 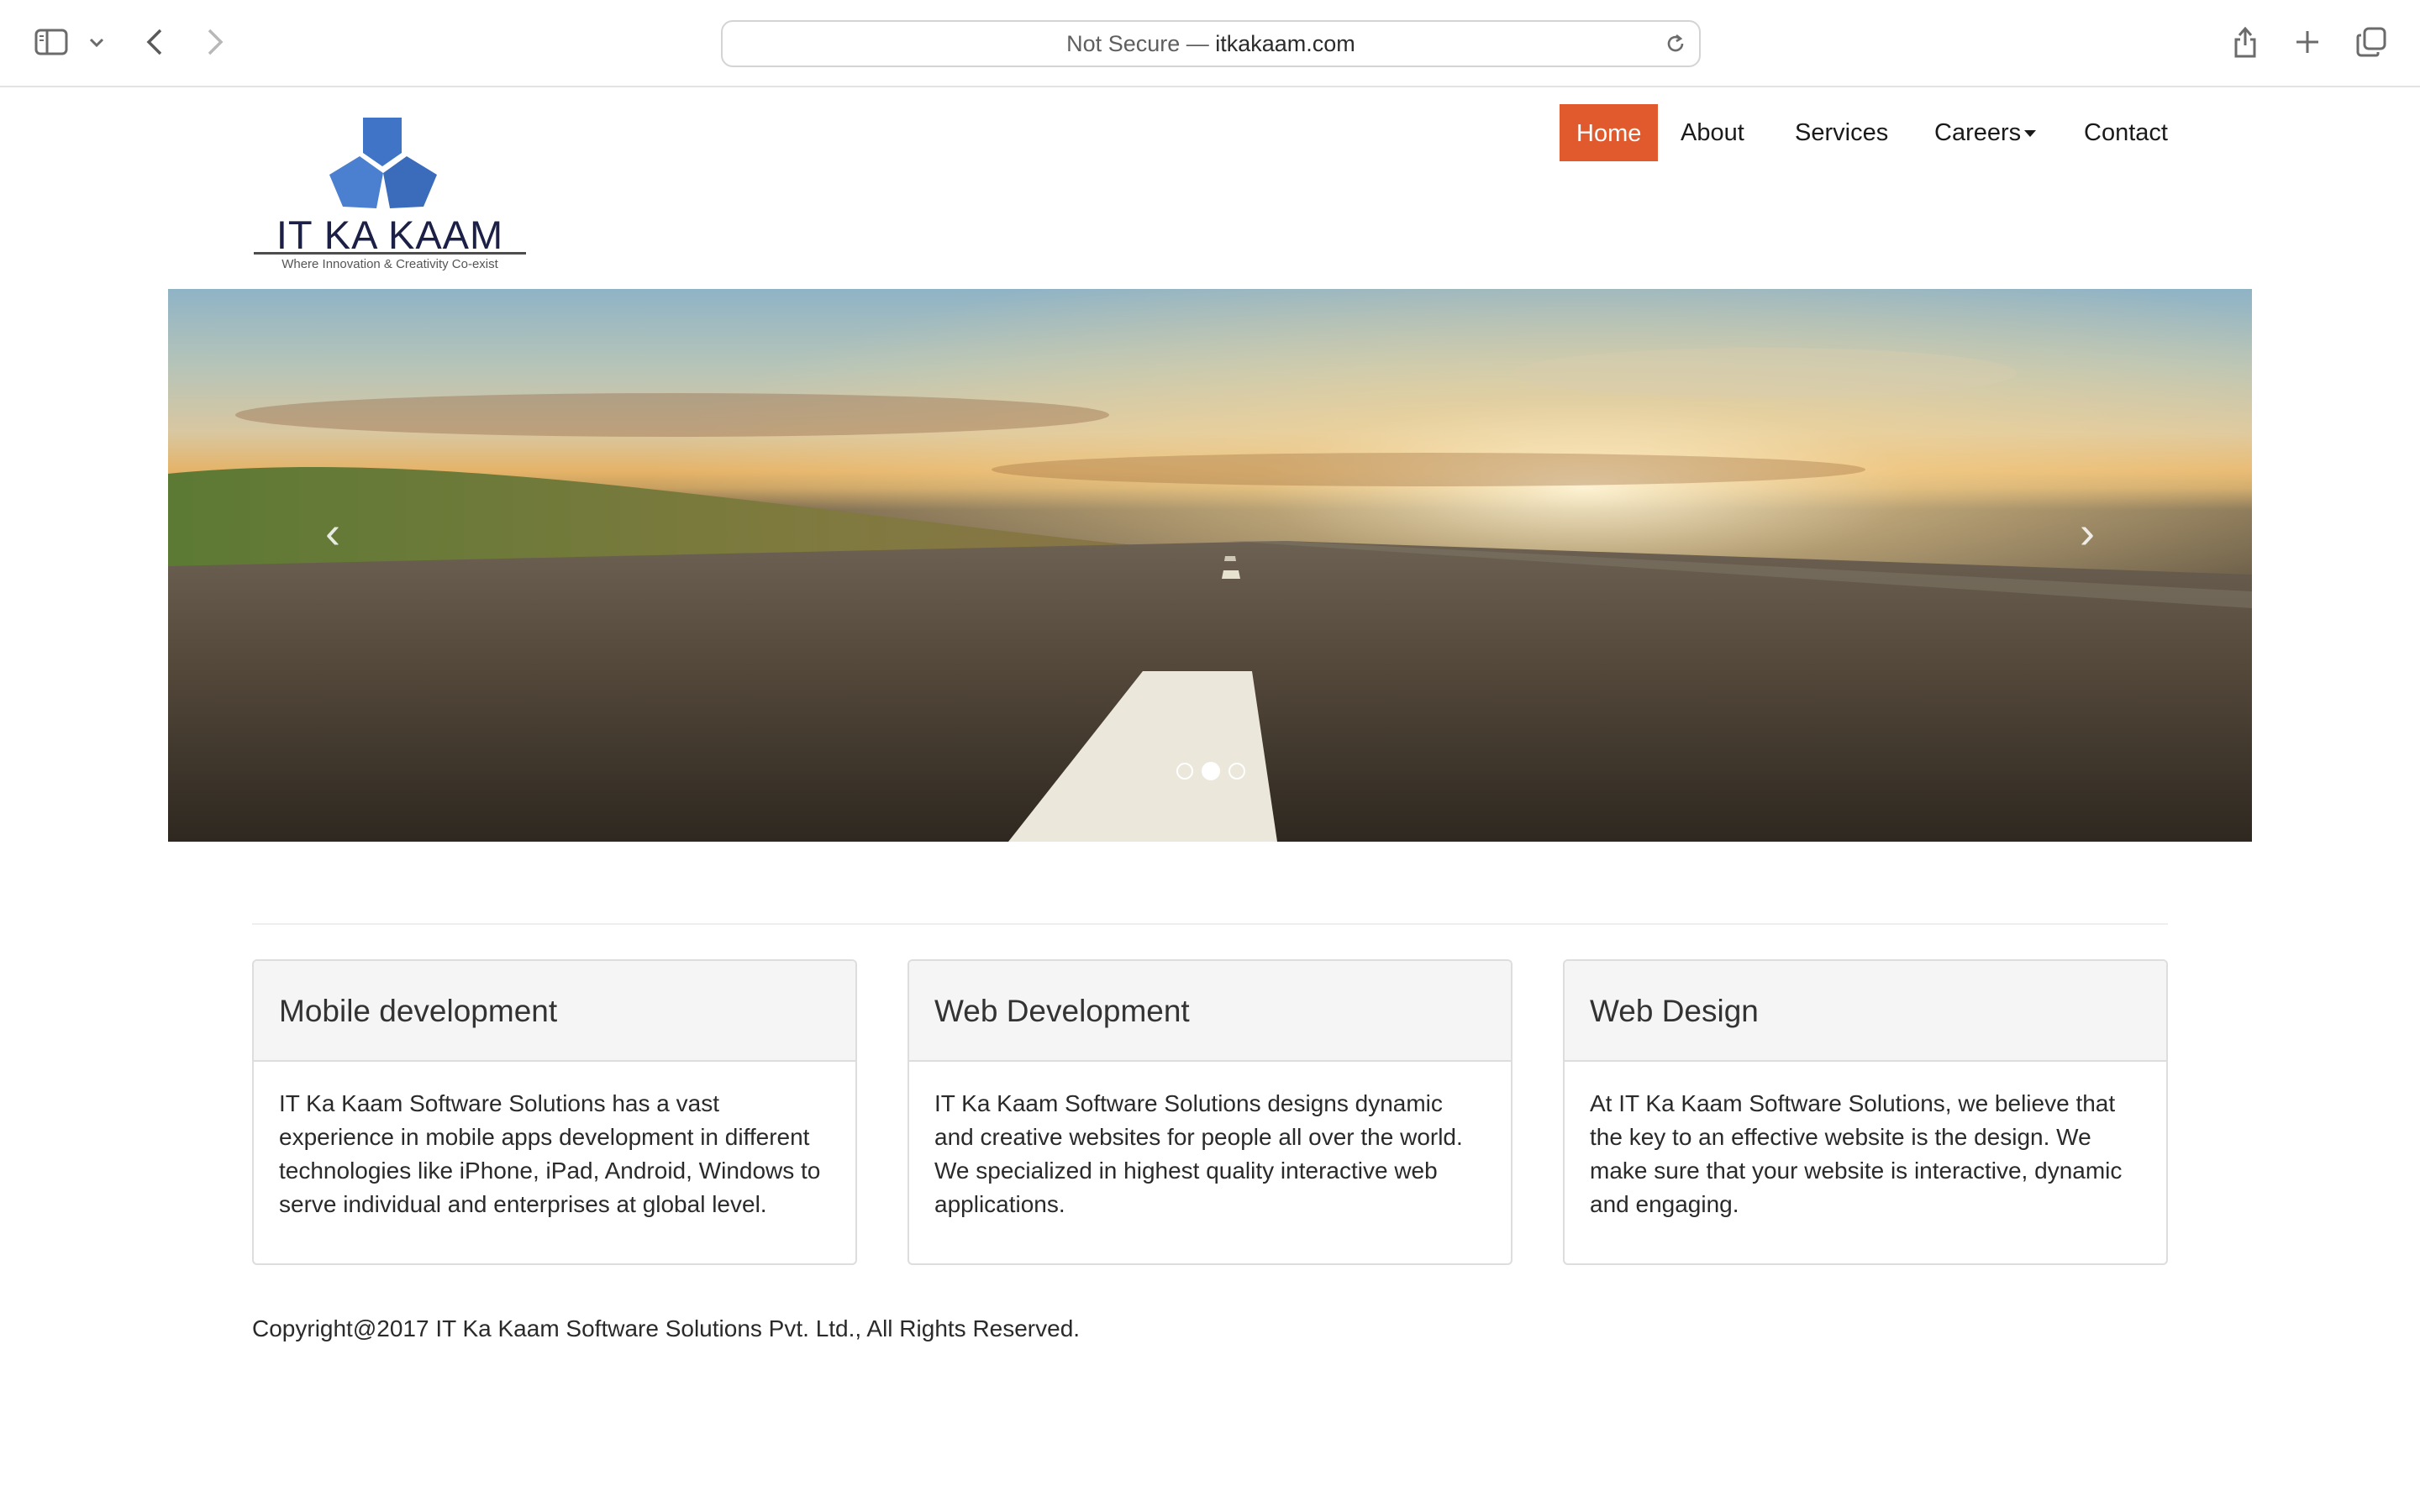 What do you see at coordinates (390, 235) in the screenshot?
I see `logo-title: IT KA KAAM` at bounding box center [390, 235].